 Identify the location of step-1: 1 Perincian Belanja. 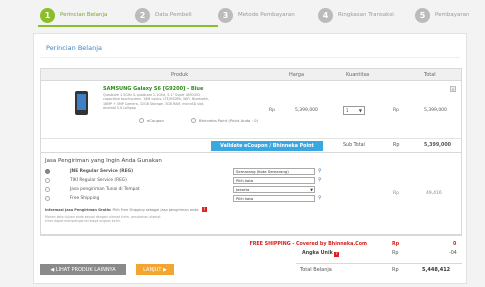
(73, 15).